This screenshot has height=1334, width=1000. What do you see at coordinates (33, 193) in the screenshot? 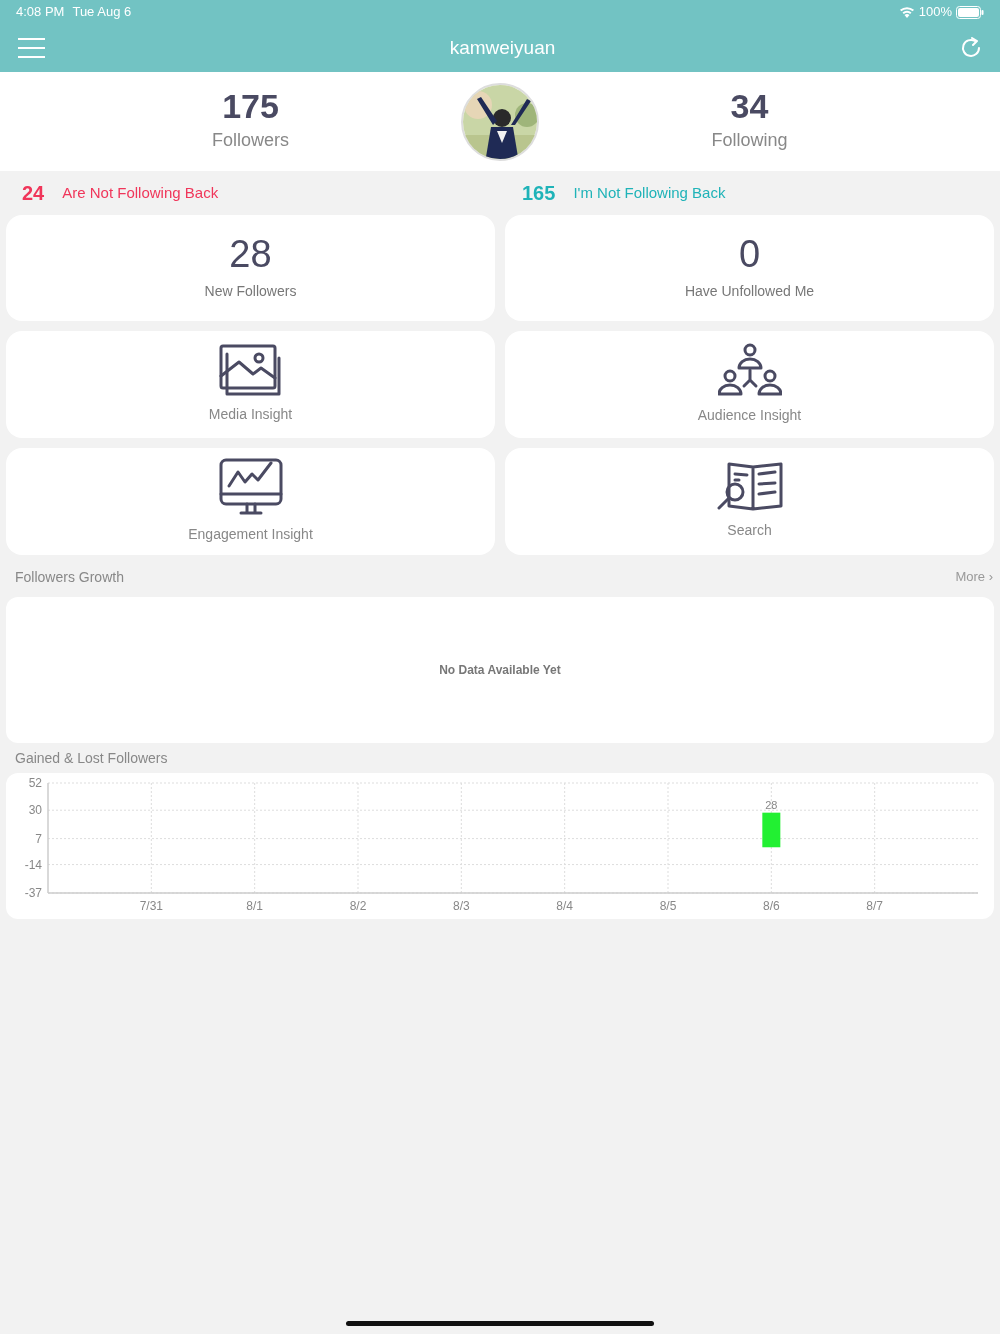
I see `count: 24` at bounding box center [33, 193].